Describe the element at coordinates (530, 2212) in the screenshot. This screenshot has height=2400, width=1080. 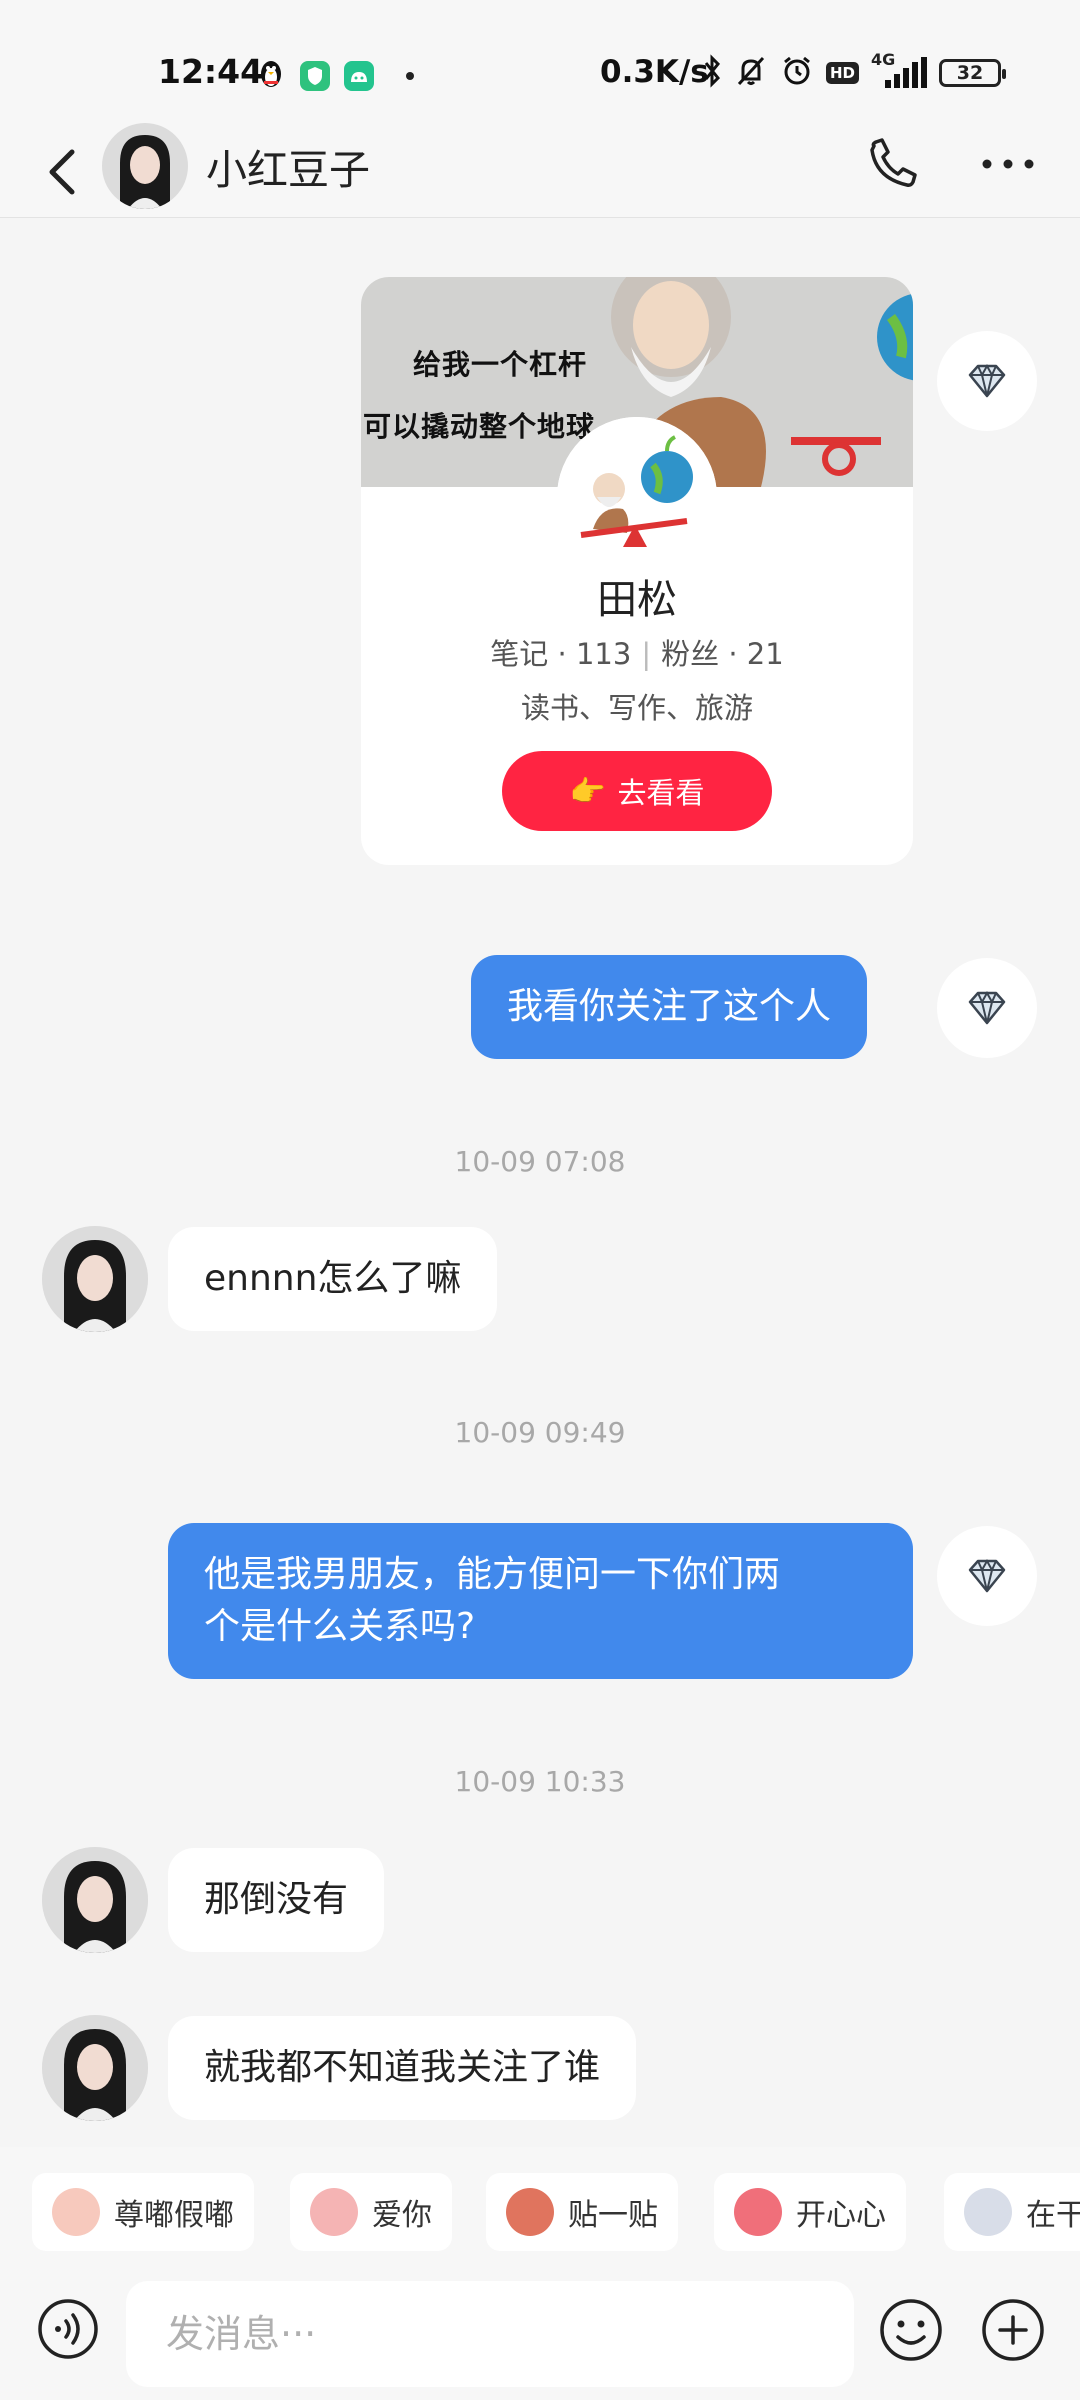
I see `hug-couple-icon` at that location.